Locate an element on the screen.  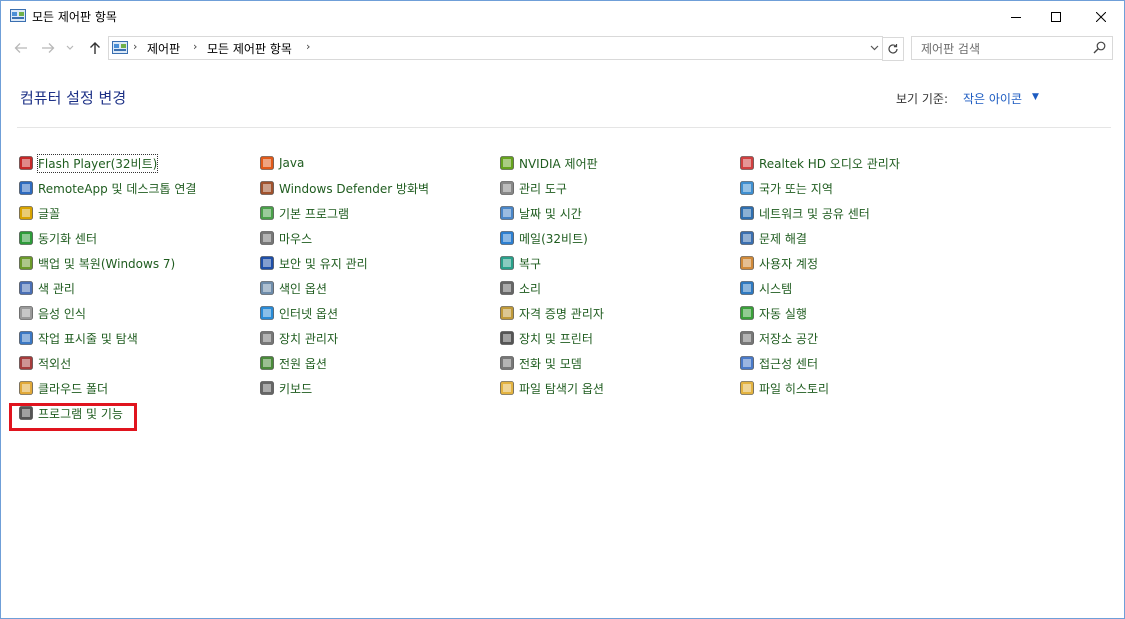
control-panel-item: 클라우드 폴더 is located at coordinates (63, 388).